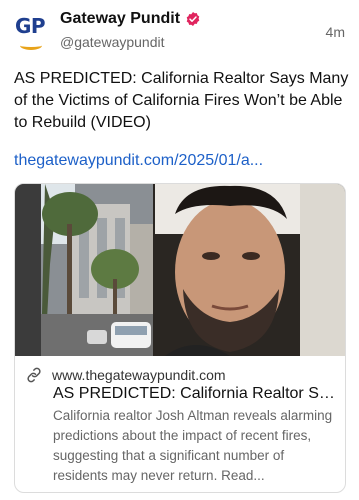 Image resolution: width=359 pixels, height=500 pixels. Describe the element at coordinates (34, 375) in the screenshot. I see `link-icon` at that location.